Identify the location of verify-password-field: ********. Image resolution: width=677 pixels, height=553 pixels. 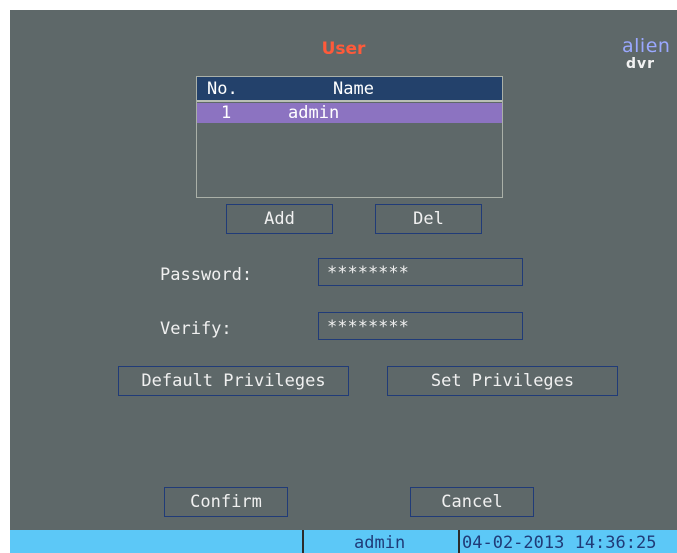
(420, 326).